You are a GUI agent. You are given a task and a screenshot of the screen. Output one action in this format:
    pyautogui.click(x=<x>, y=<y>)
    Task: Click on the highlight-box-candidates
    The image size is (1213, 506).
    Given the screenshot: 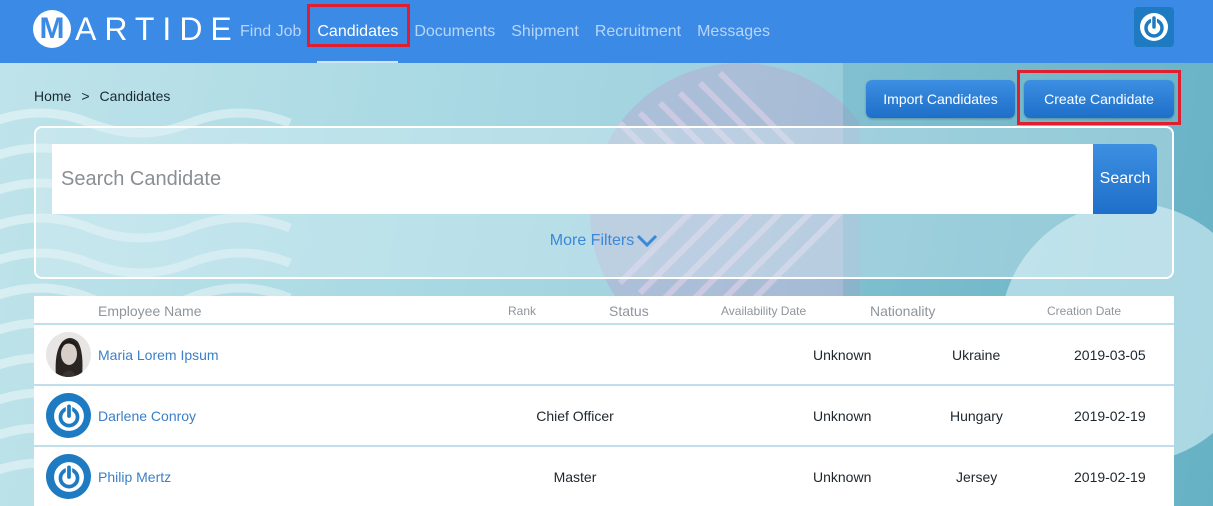 What is the action you would take?
    pyautogui.click(x=358, y=25)
    